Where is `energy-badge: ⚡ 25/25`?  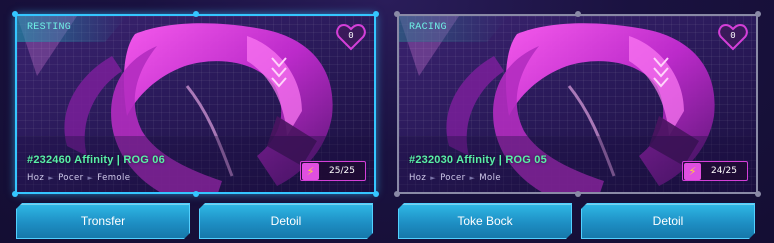 energy-badge: ⚡ 25/25 is located at coordinates (333, 171).